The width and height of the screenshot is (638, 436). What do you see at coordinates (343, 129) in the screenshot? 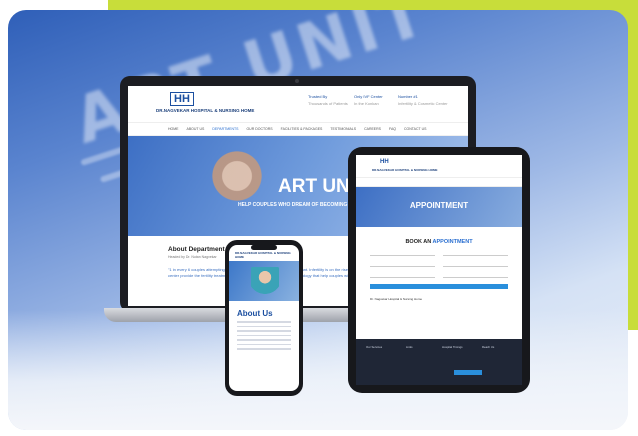
I see `nav-item-testimonials: TESTIMONIALS` at bounding box center [343, 129].